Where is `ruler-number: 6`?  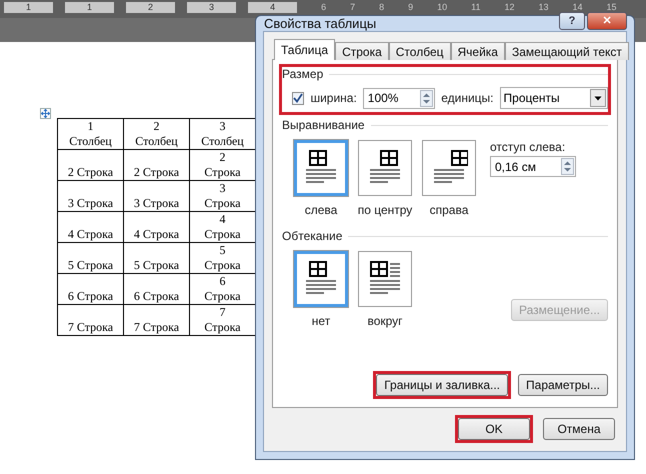 ruler-number: 6 is located at coordinates (324, 7).